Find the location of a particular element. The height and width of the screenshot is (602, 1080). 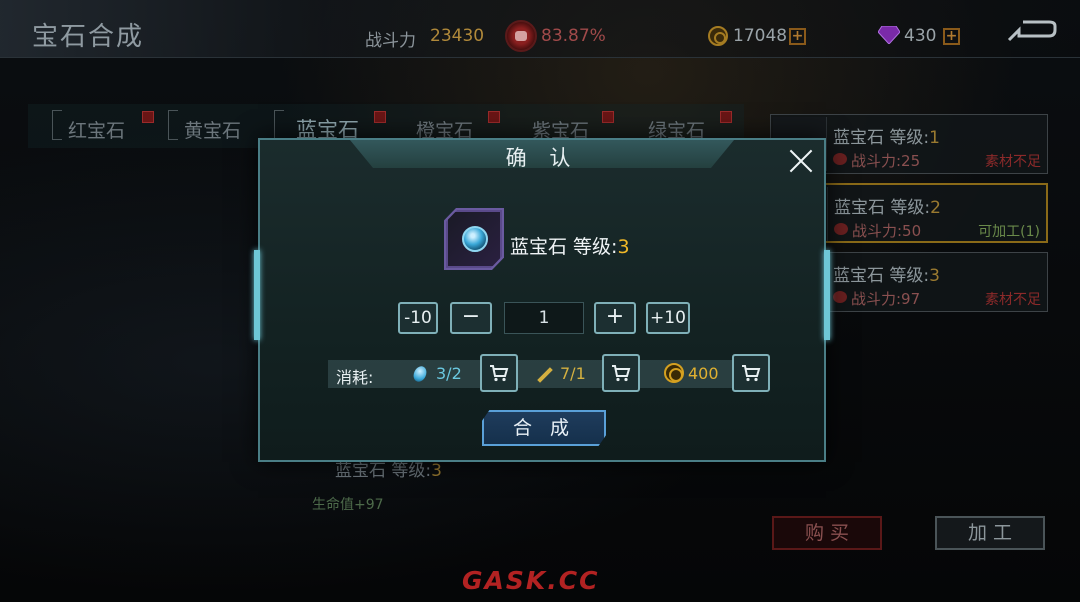

add-diamonds-button: + is located at coordinates (951, 36).